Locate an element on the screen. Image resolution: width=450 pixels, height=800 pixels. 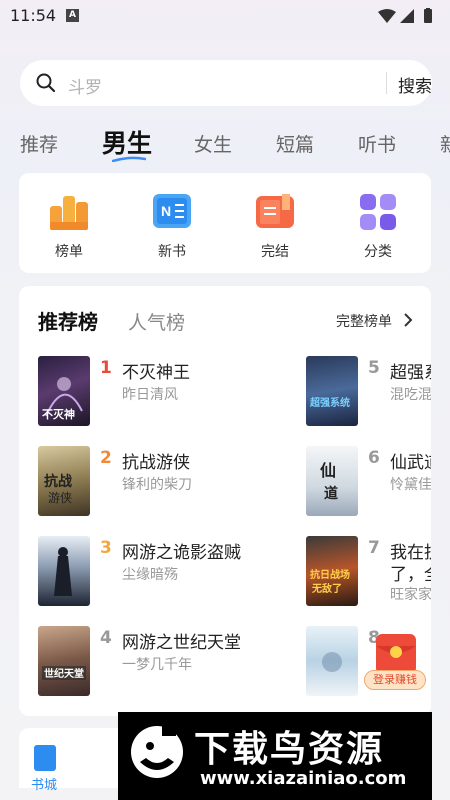
watermark-url: www.xiazainiao.com is located at coordinates (303, 778).